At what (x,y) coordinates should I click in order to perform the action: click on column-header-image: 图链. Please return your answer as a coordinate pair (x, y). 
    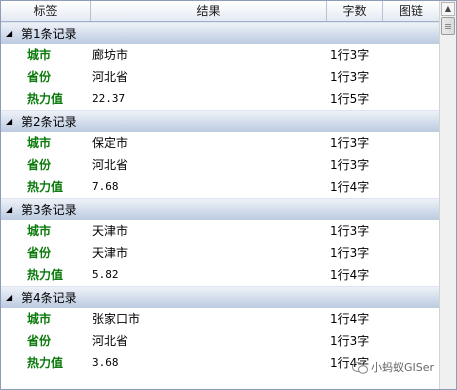
    Looking at the image, I should click on (411, 11).